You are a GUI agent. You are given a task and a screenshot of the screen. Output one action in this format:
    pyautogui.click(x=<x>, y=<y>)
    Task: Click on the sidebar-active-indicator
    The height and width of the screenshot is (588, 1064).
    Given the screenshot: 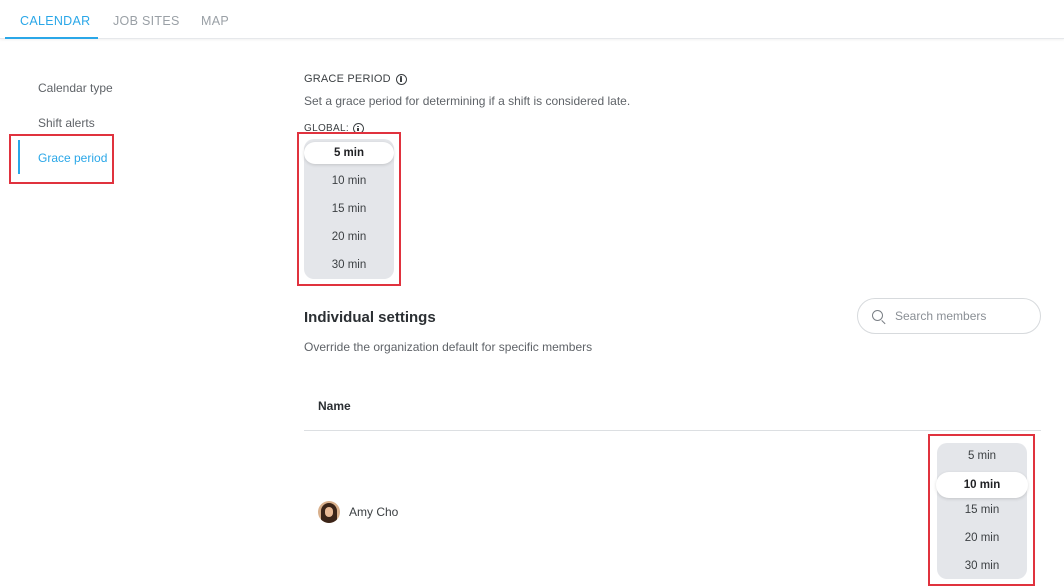 What is the action you would take?
    pyautogui.click(x=19, y=157)
    